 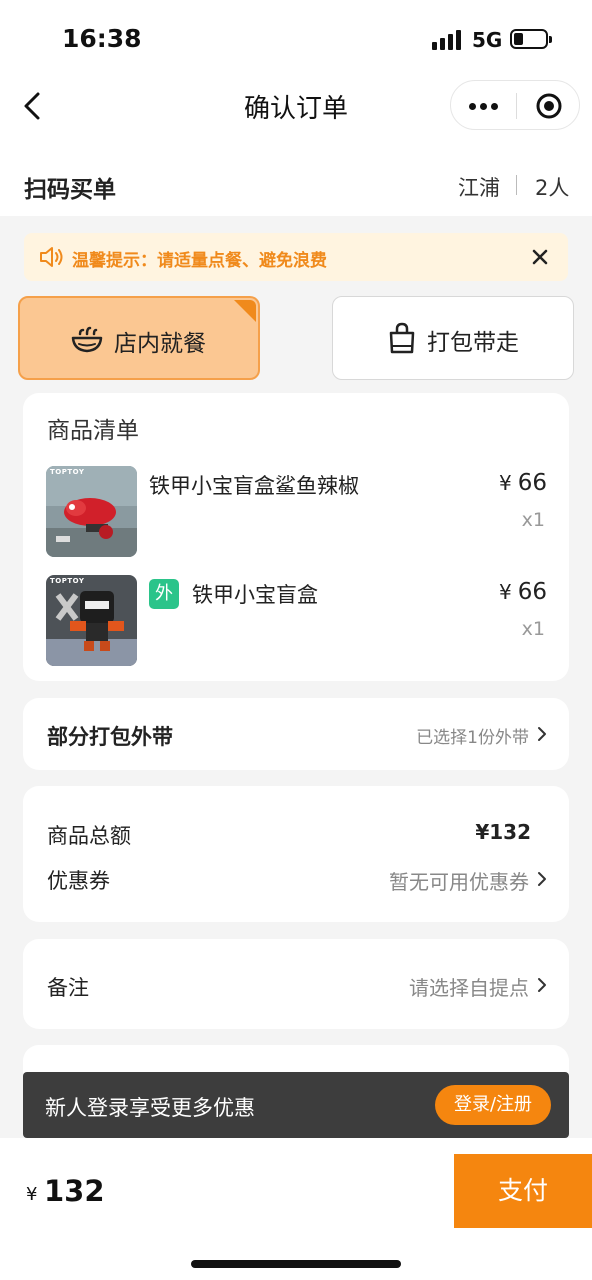 I want to click on order-header: 扫码买单 江浦 2人, so click(x=296, y=184).